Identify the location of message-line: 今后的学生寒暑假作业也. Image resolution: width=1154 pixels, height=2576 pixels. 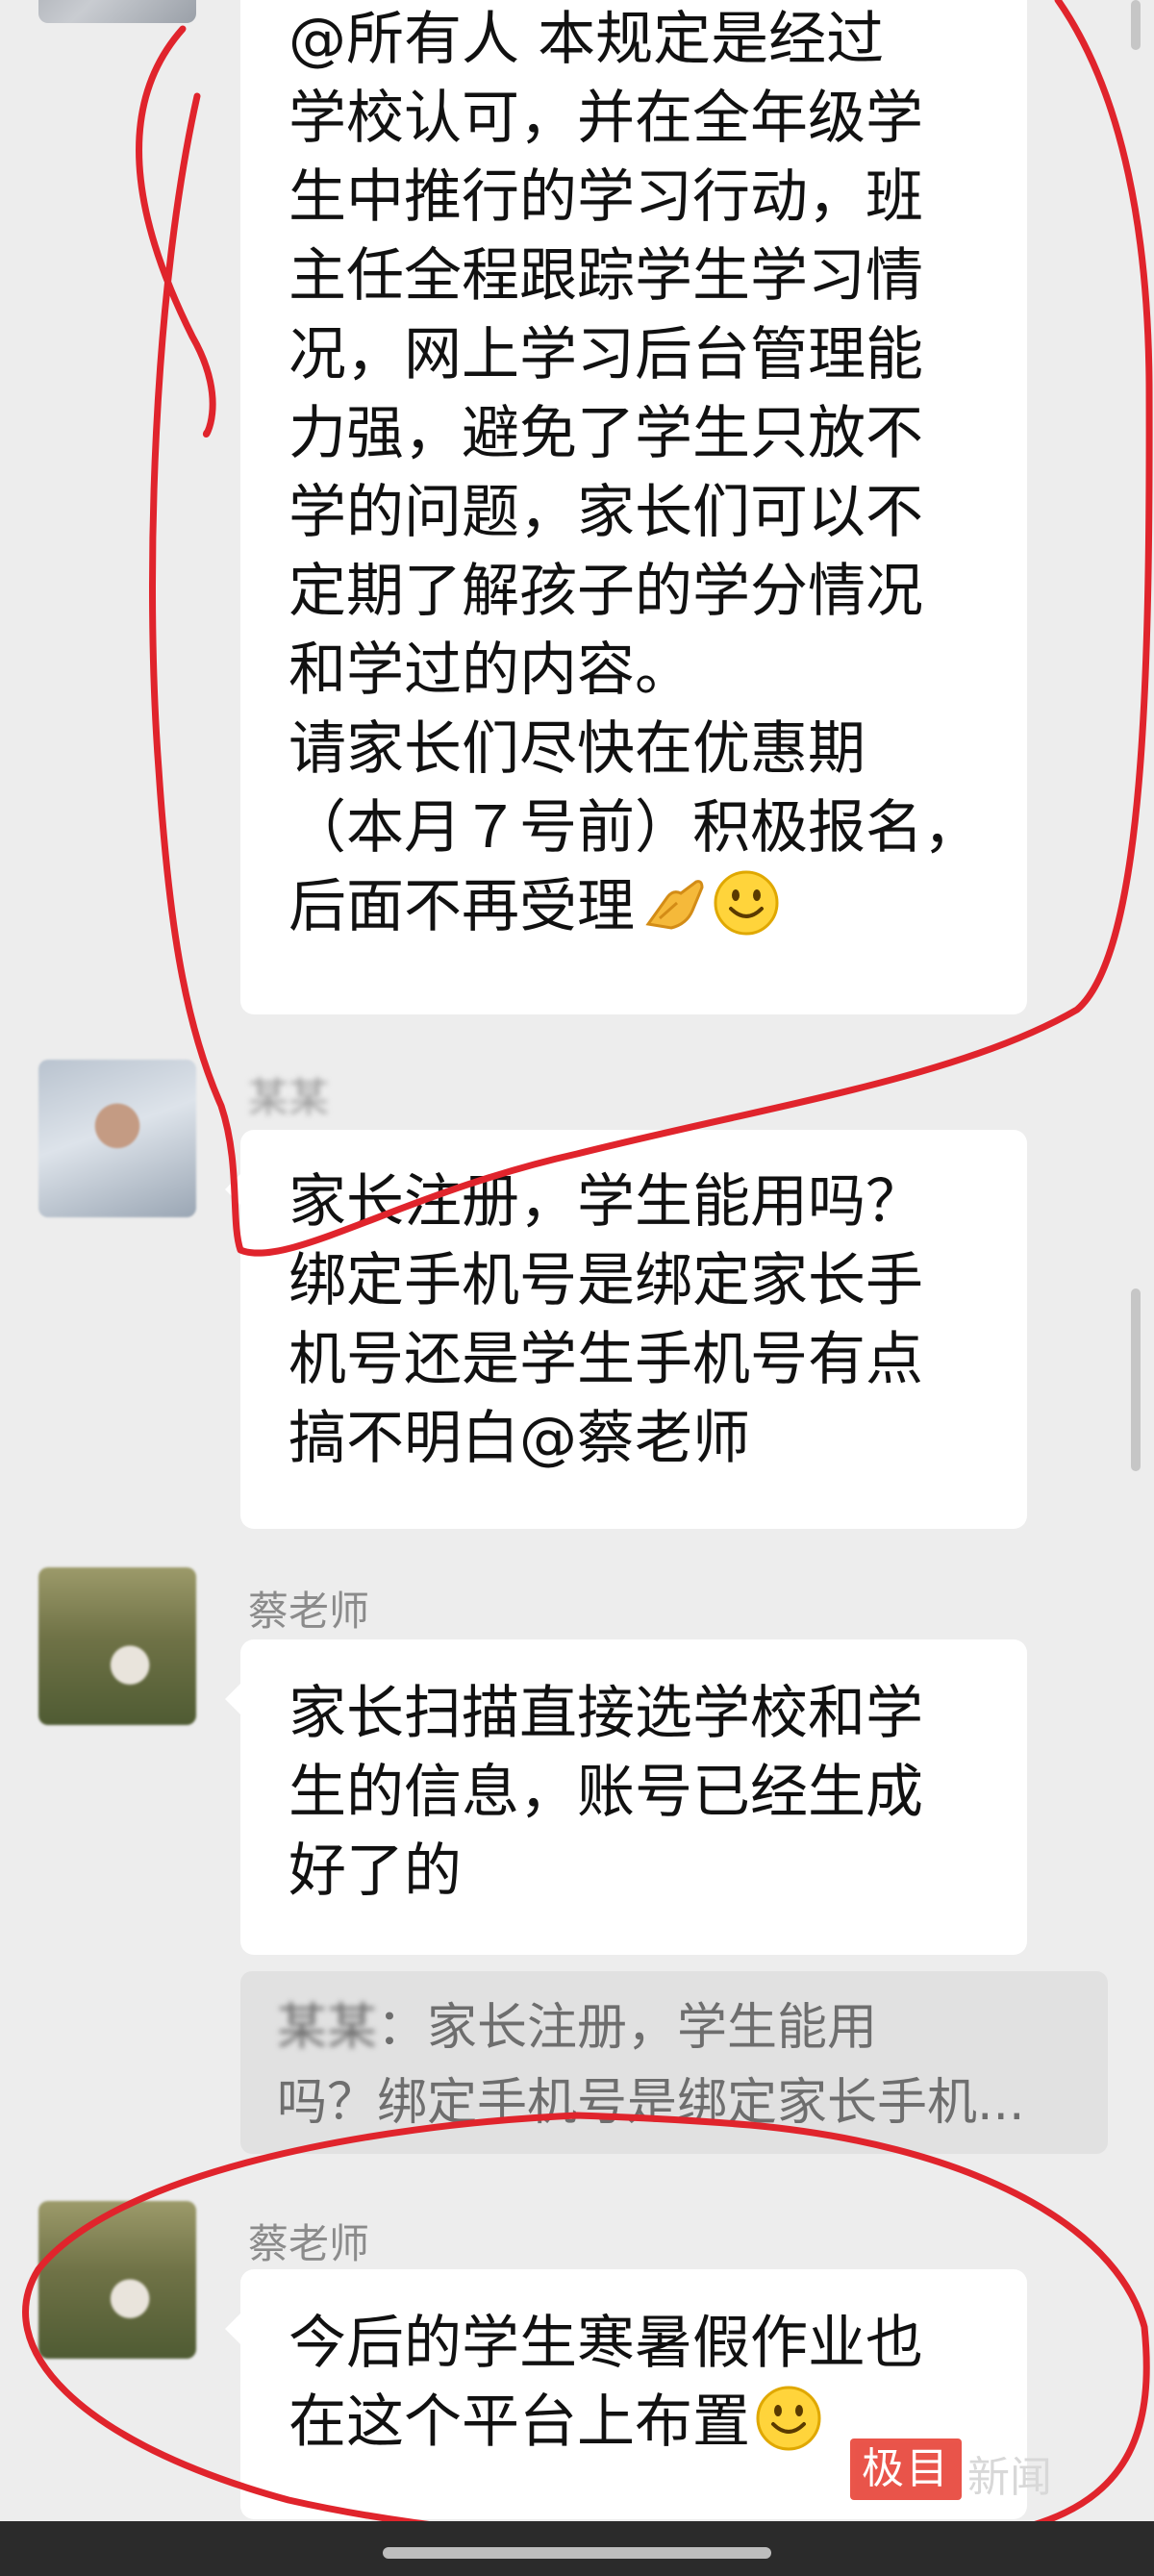
(606, 2343).